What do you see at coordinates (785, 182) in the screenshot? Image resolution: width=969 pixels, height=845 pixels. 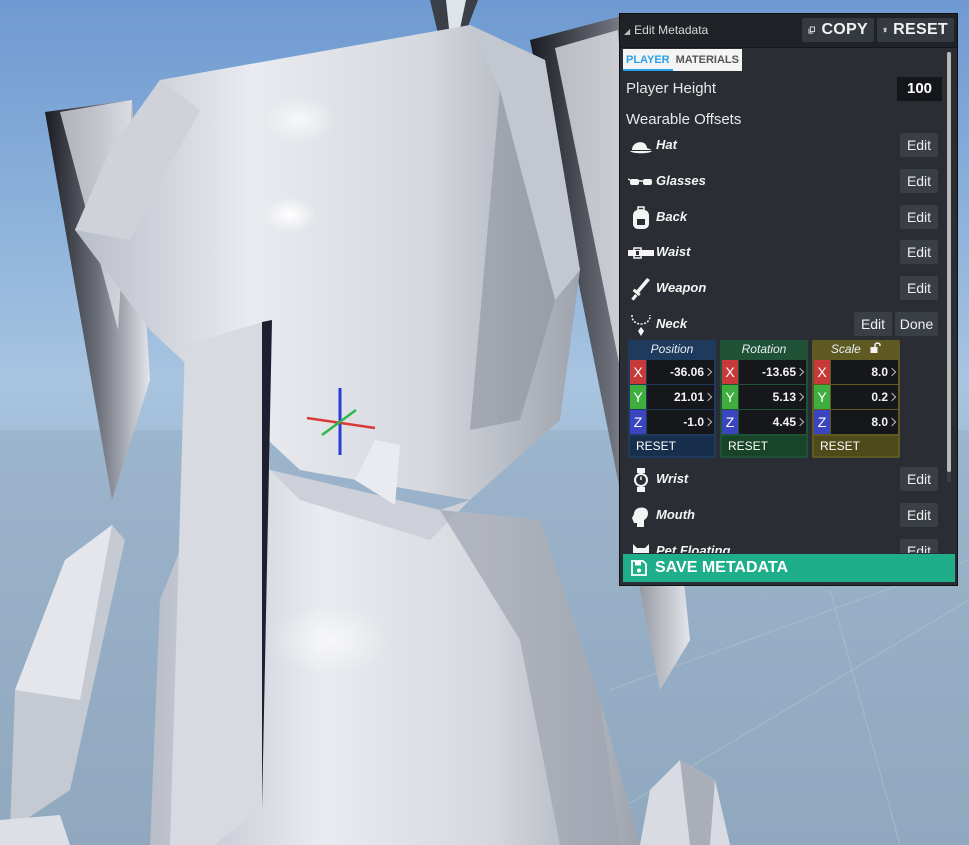 I see `wearable-row-glasses: Glasses Edit` at bounding box center [785, 182].